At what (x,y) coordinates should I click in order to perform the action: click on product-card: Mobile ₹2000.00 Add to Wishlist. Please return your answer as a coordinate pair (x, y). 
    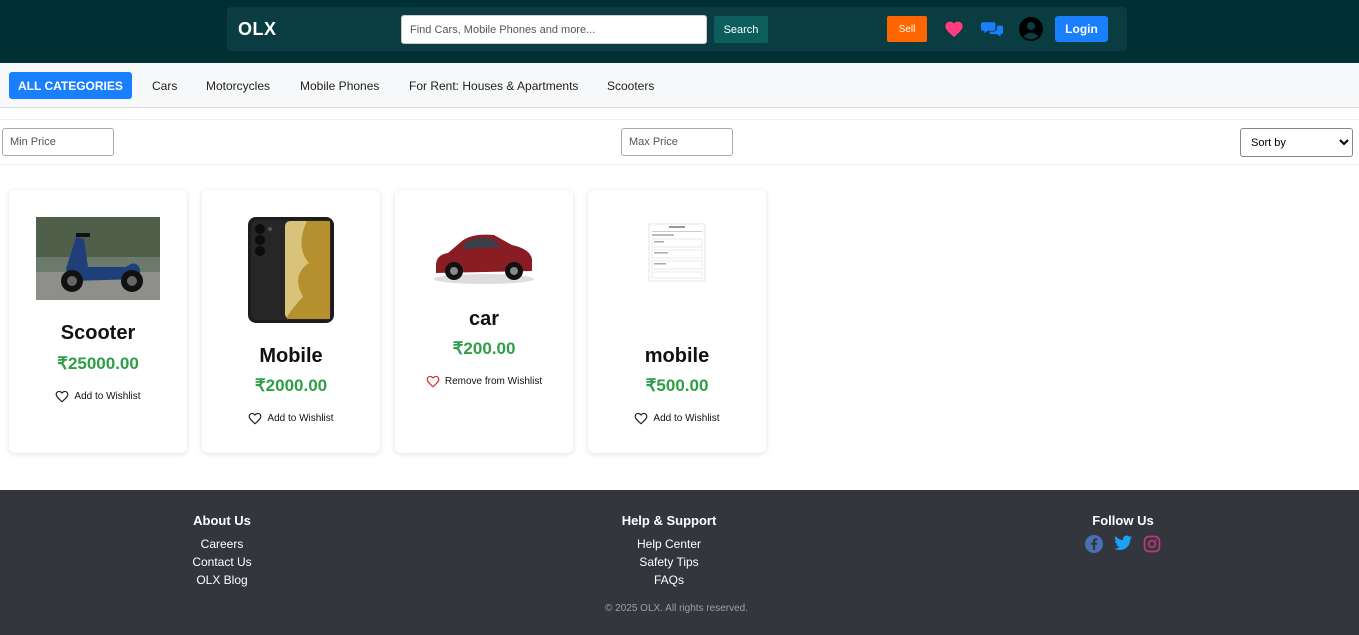
    Looking at the image, I should click on (291, 321).